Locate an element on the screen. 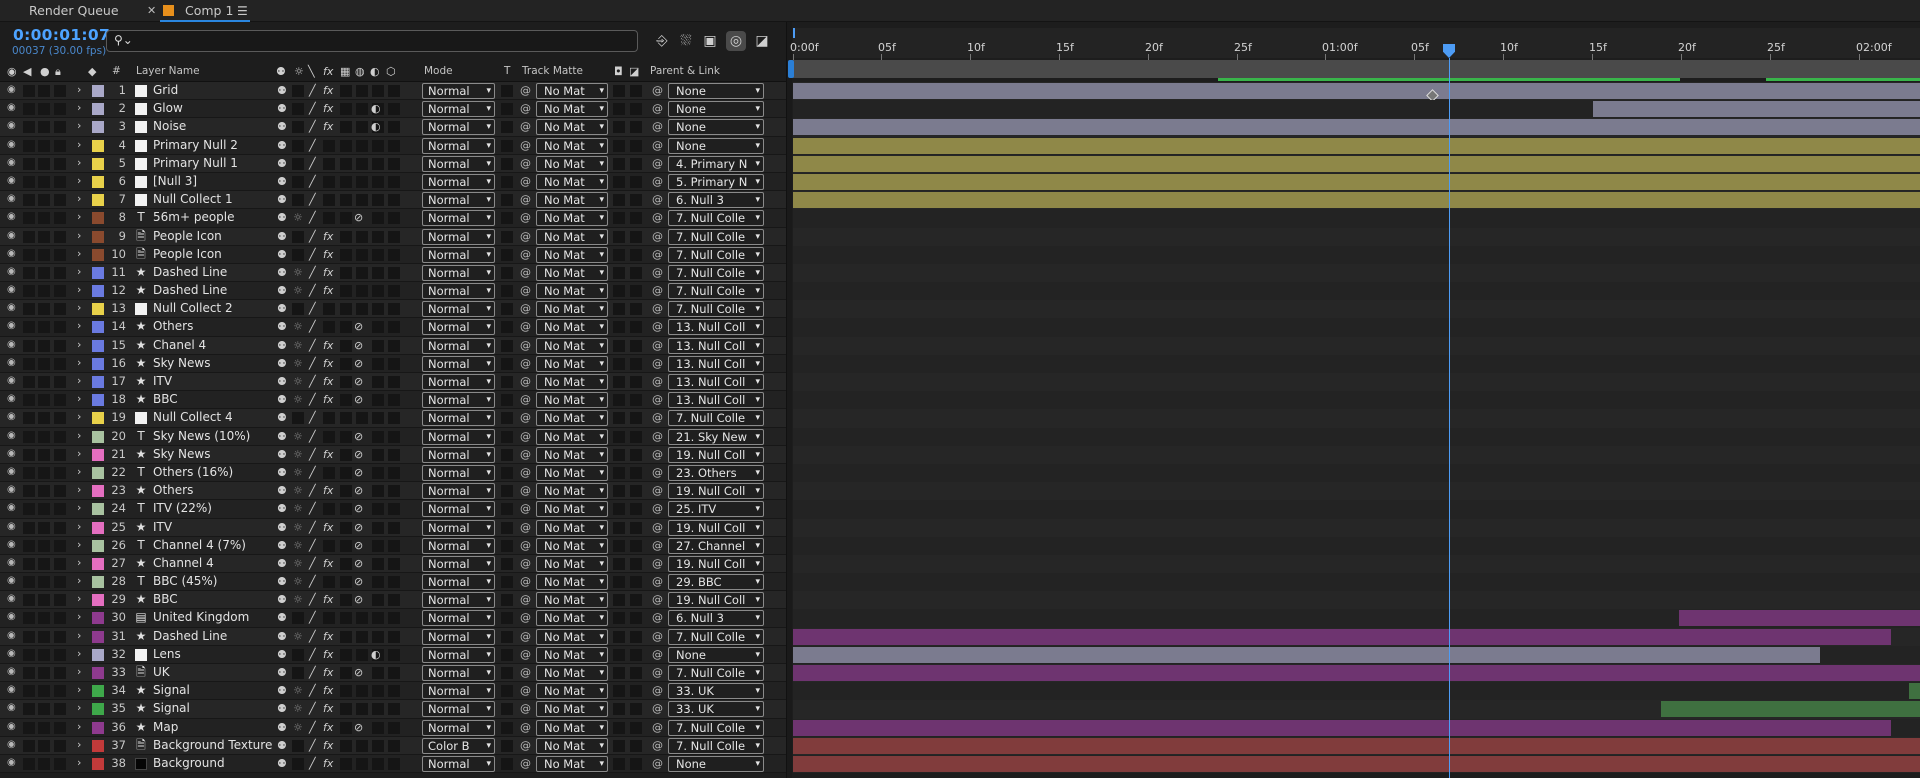  parent-link-dropdown: None ▾ is located at coordinates (716, 145).